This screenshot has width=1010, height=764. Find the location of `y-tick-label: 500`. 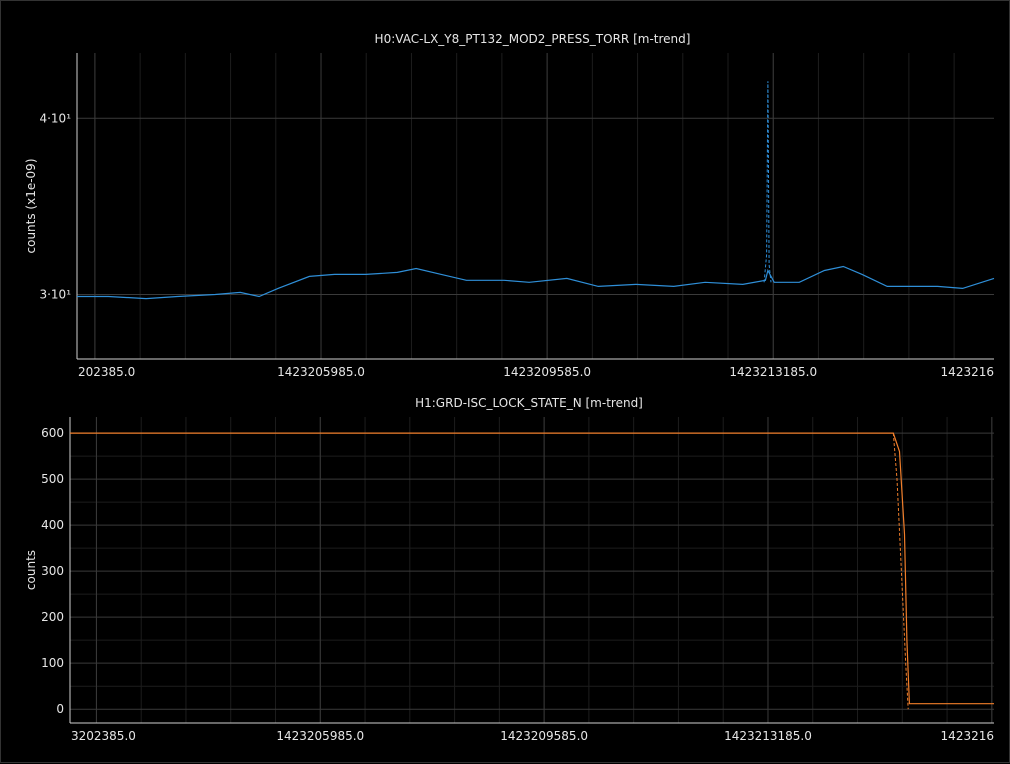

y-tick-label: 500 is located at coordinates (52, 479).